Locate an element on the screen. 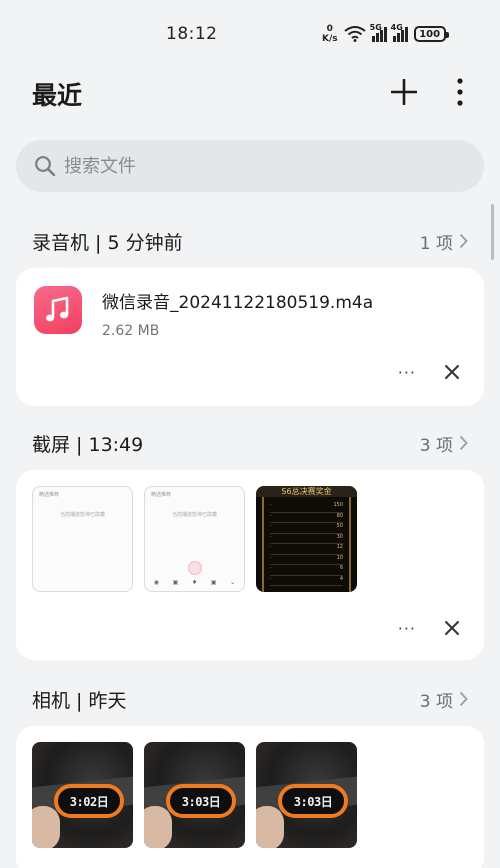 This screenshot has height=868, width=500. section-title: 相机 | 昨天 is located at coordinates (79, 700).